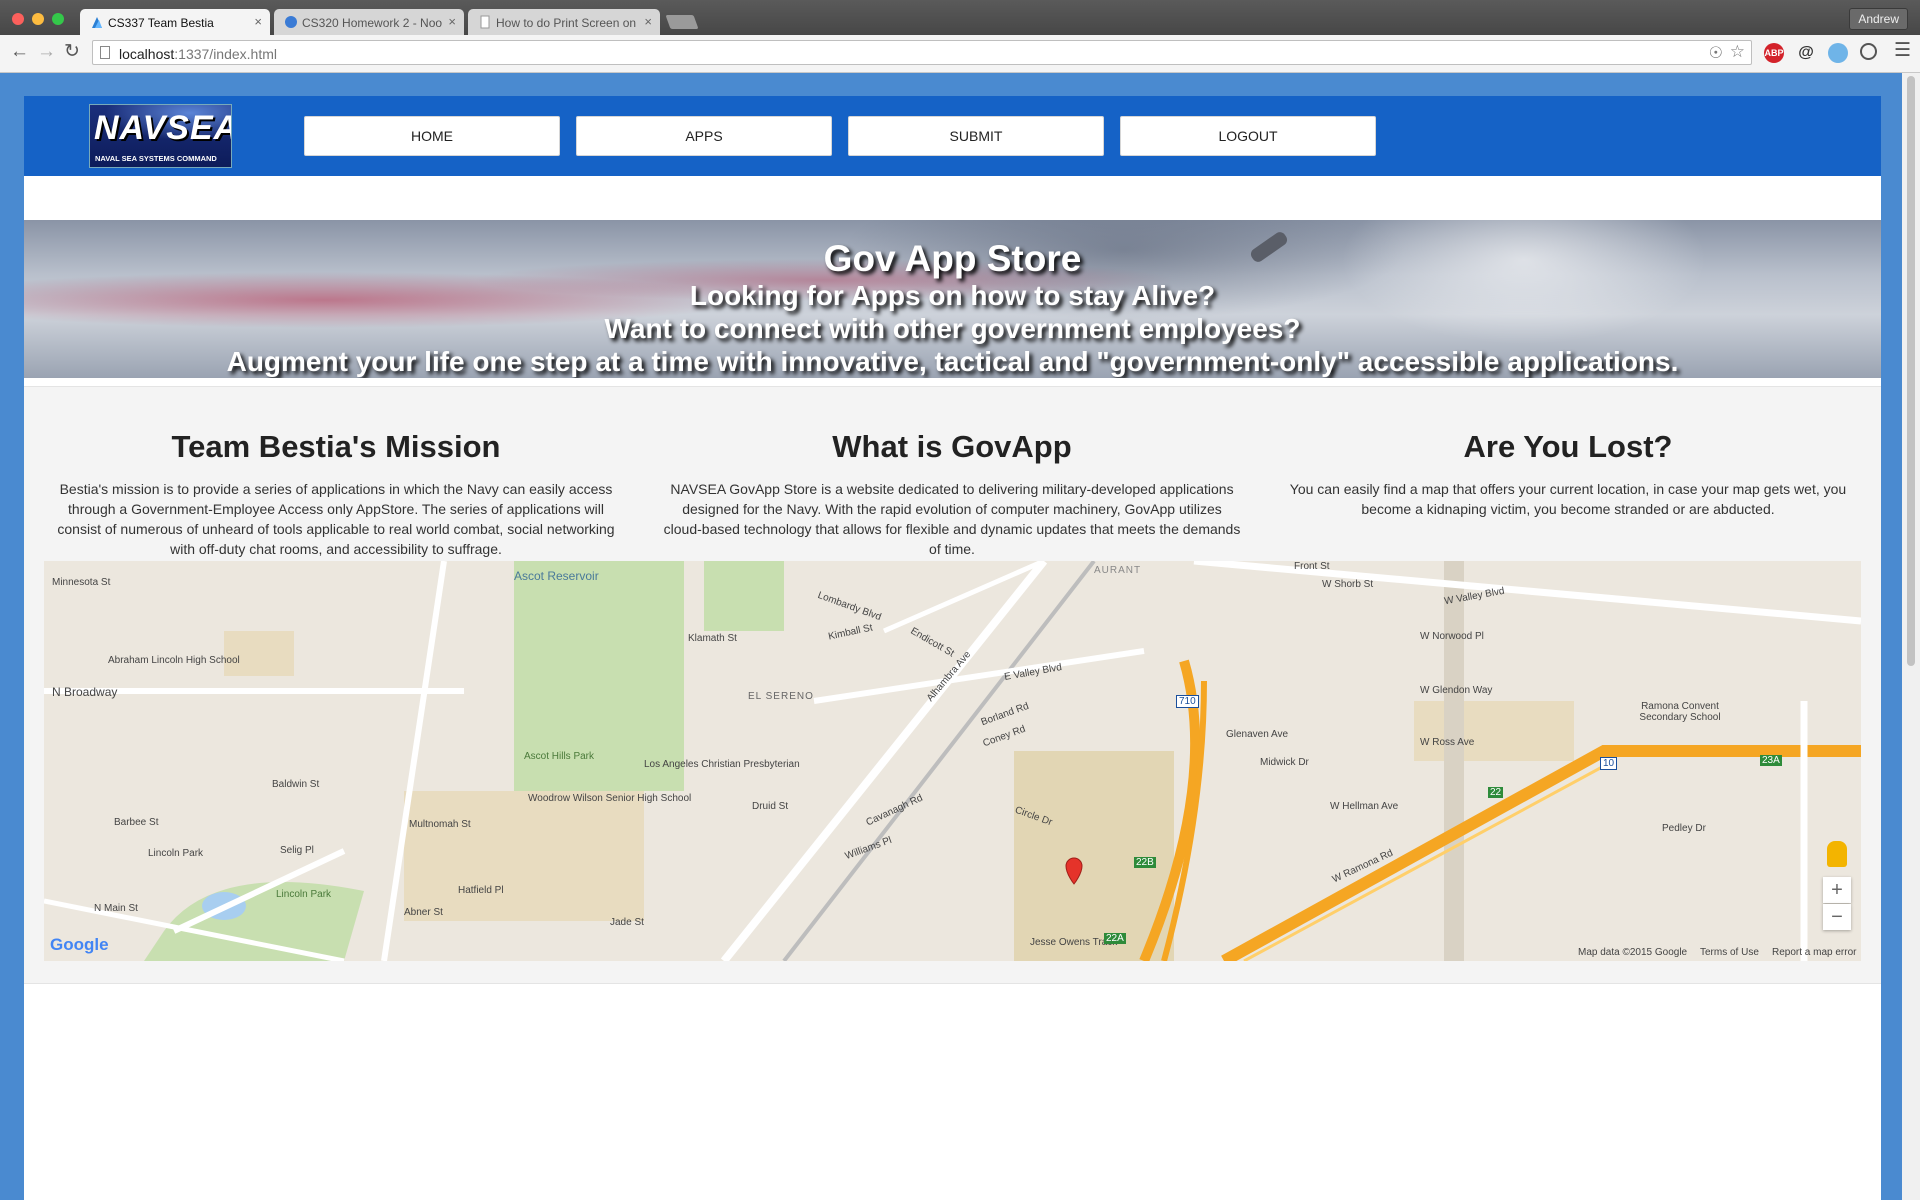  I want to click on sync-extension-icon, so click(1868, 51).